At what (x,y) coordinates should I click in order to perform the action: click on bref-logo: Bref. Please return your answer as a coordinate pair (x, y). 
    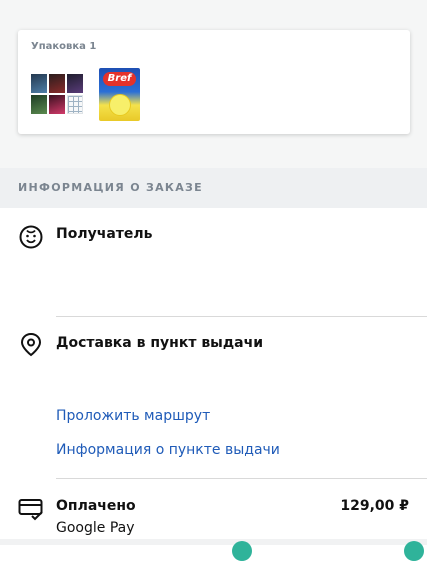
    Looking at the image, I should click on (119, 79).